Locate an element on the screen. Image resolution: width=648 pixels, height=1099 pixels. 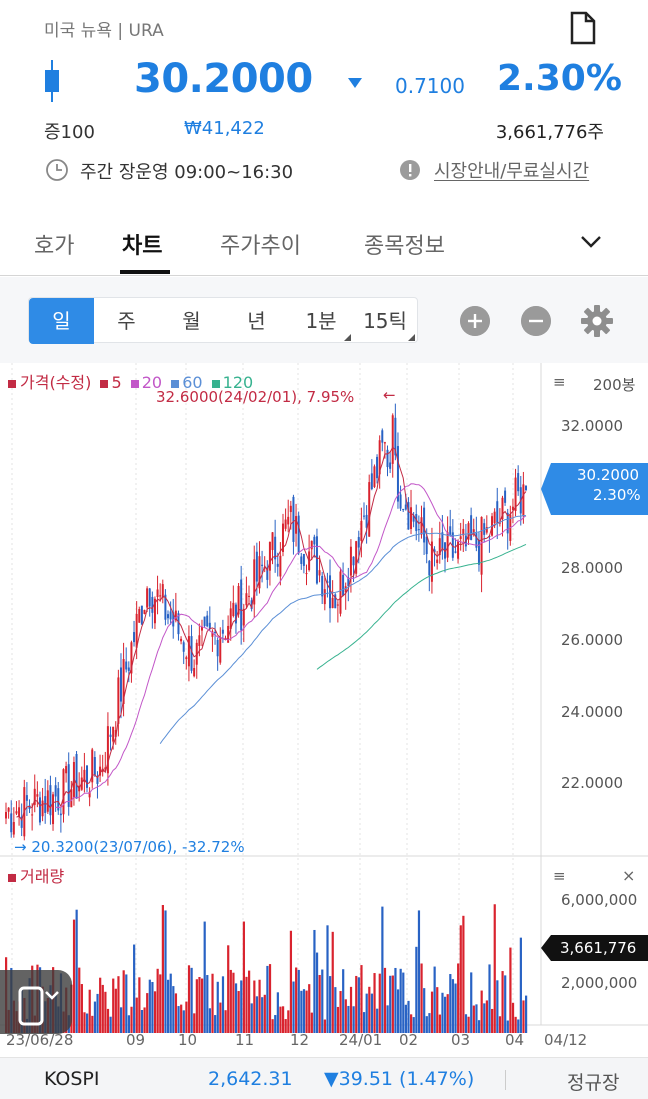
bars-menu-icon: ≡ is located at coordinates (559, 382).